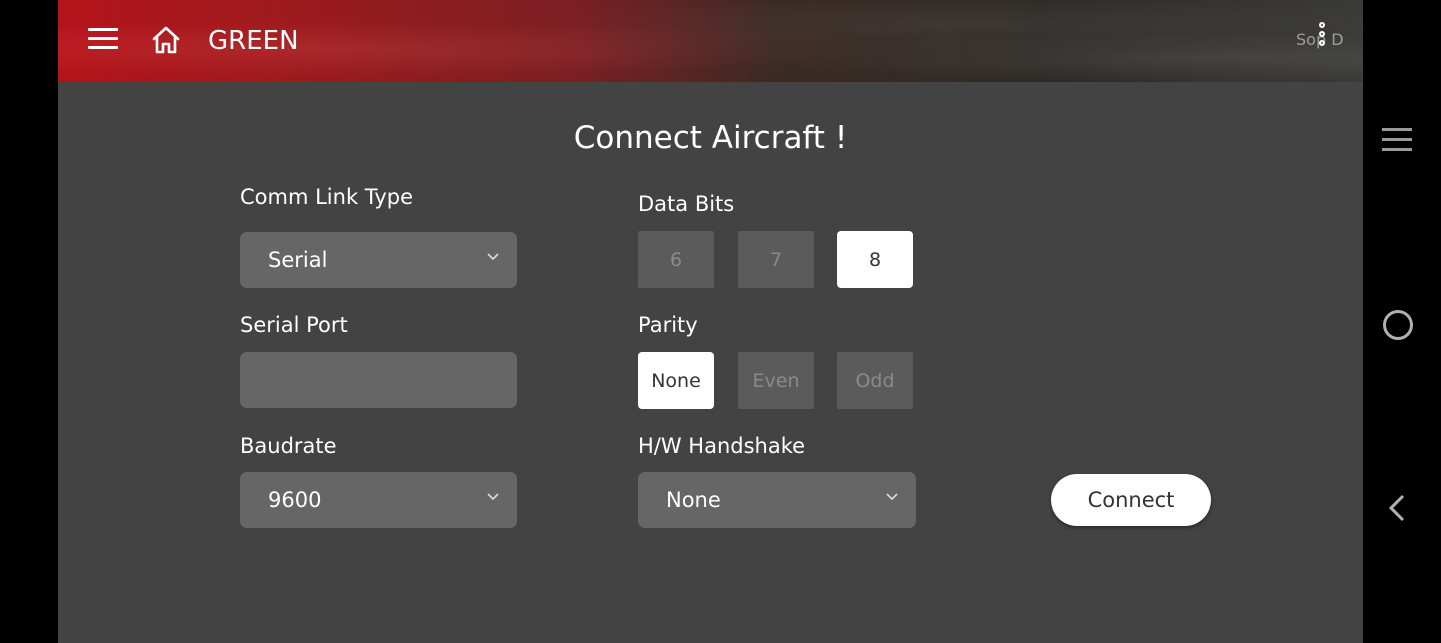 The height and width of the screenshot is (643, 1441). I want to click on parity-option-none: None, so click(676, 380).